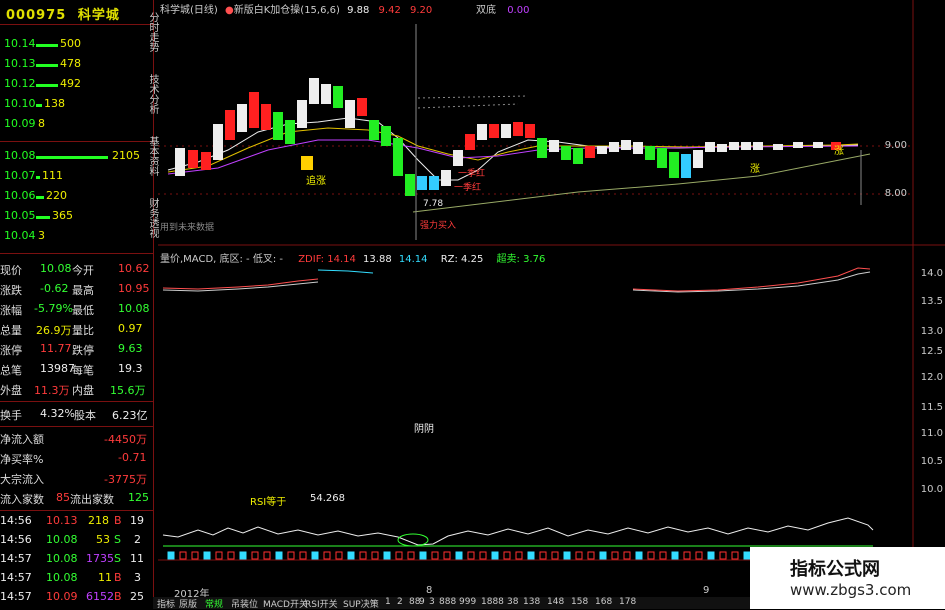 Image resolution: width=945 pixels, height=610 pixels. I want to click on tab-bottom: 138, so click(531, 602).